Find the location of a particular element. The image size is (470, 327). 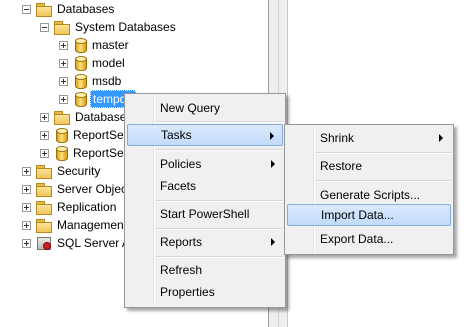

tree-label: master is located at coordinates (110, 45).